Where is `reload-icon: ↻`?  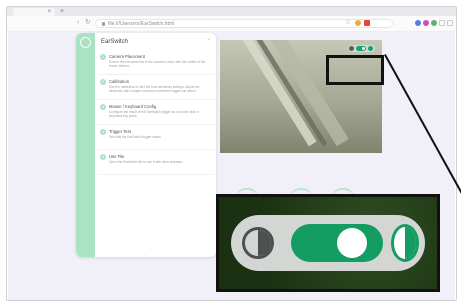
reload-icon: ↻ is located at coordinates (88, 23).